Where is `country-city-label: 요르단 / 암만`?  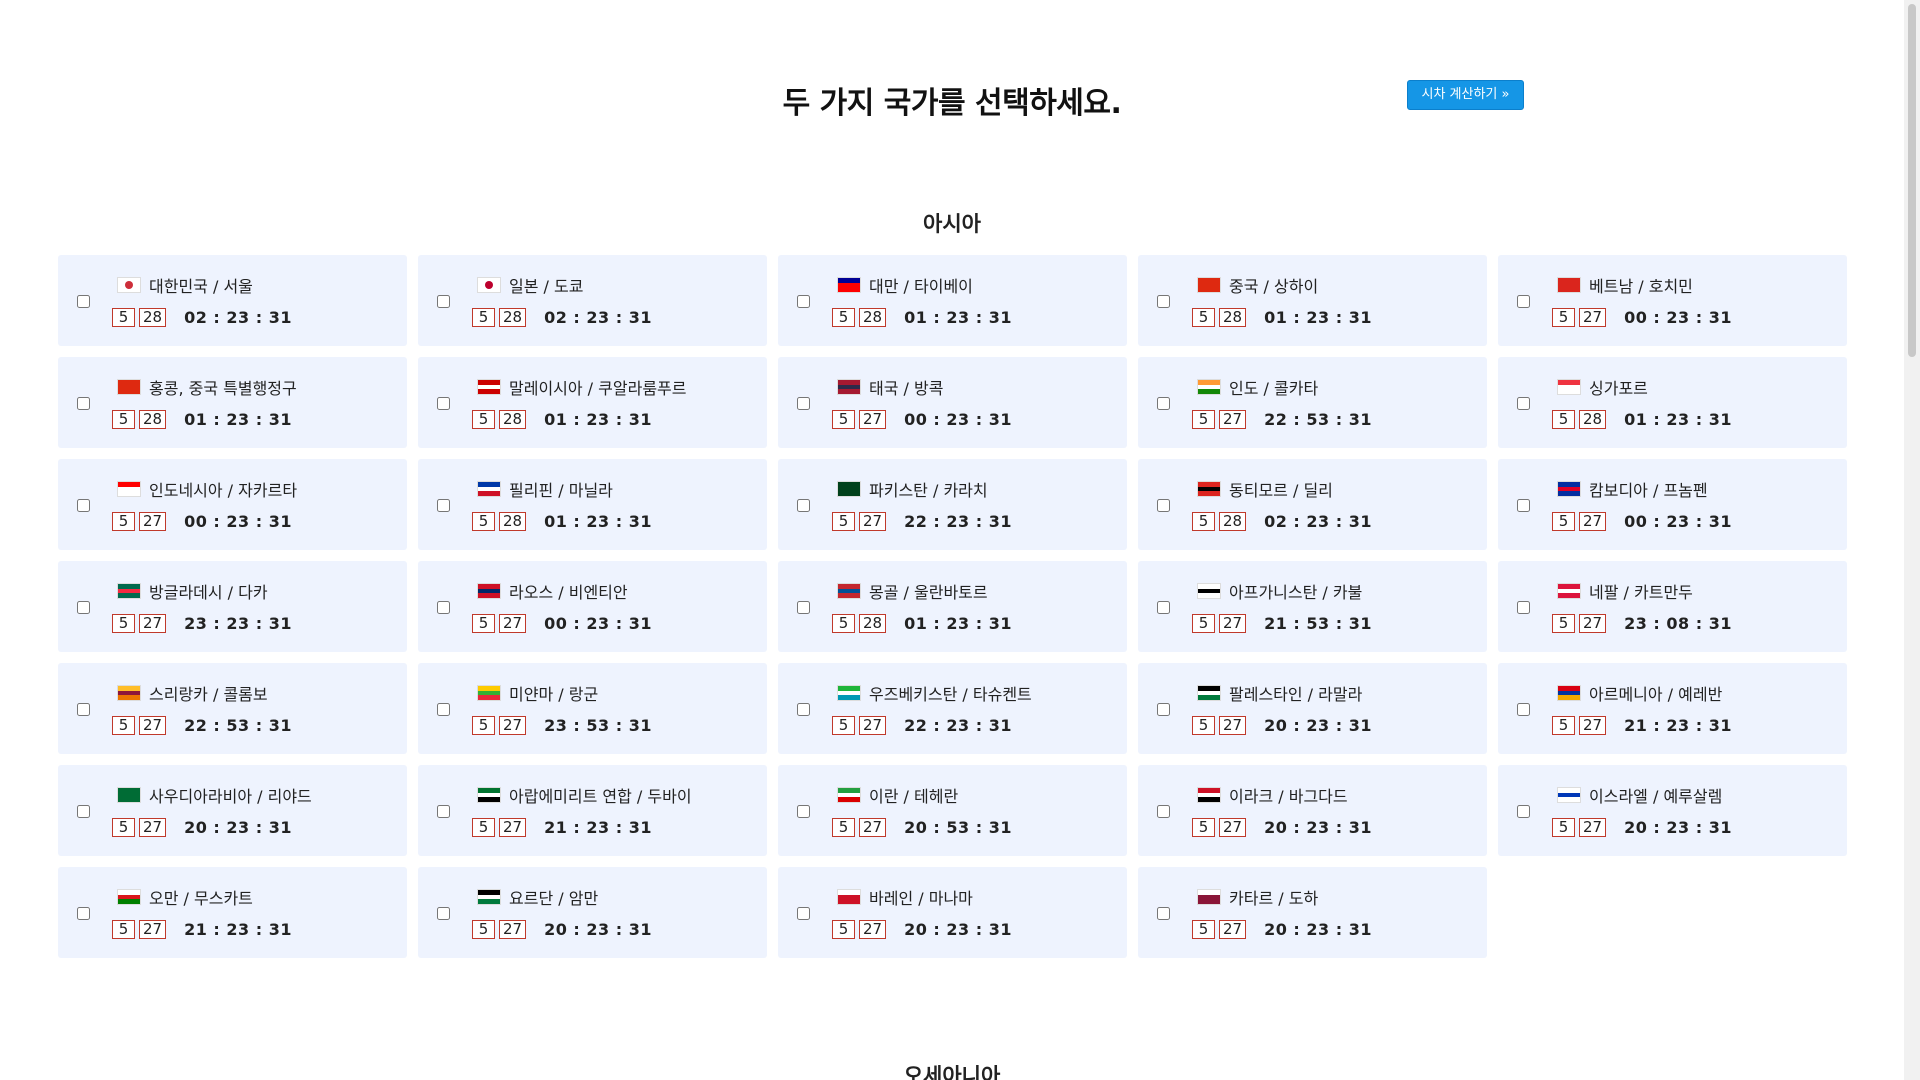
country-city-label: 요르단 / 암만 is located at coordinates (554, 898).